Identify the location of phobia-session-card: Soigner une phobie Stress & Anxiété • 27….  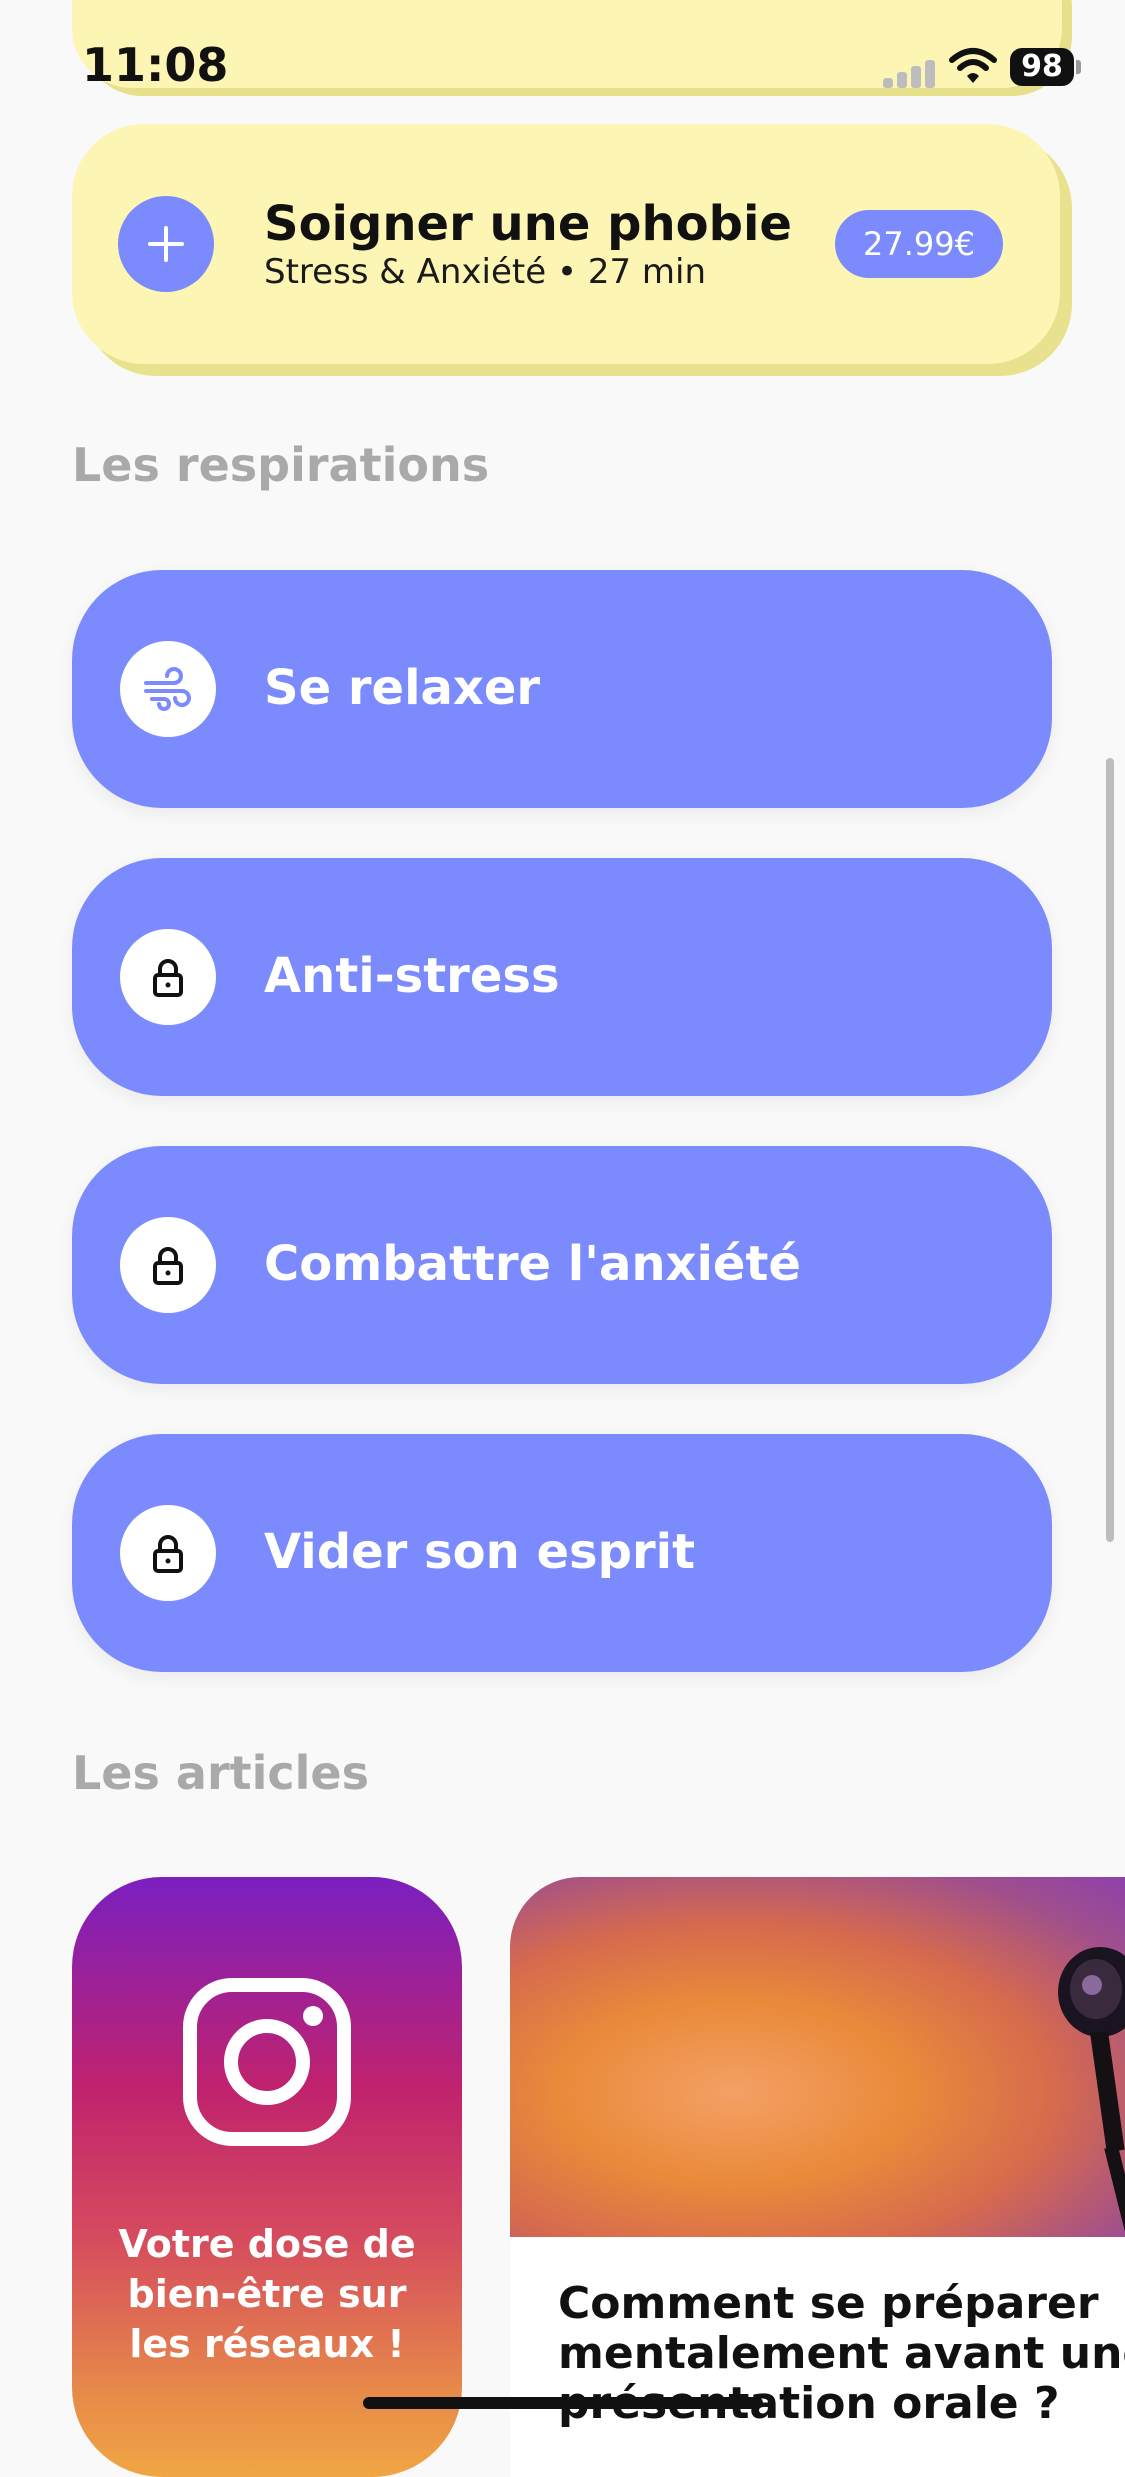
(566, 244).